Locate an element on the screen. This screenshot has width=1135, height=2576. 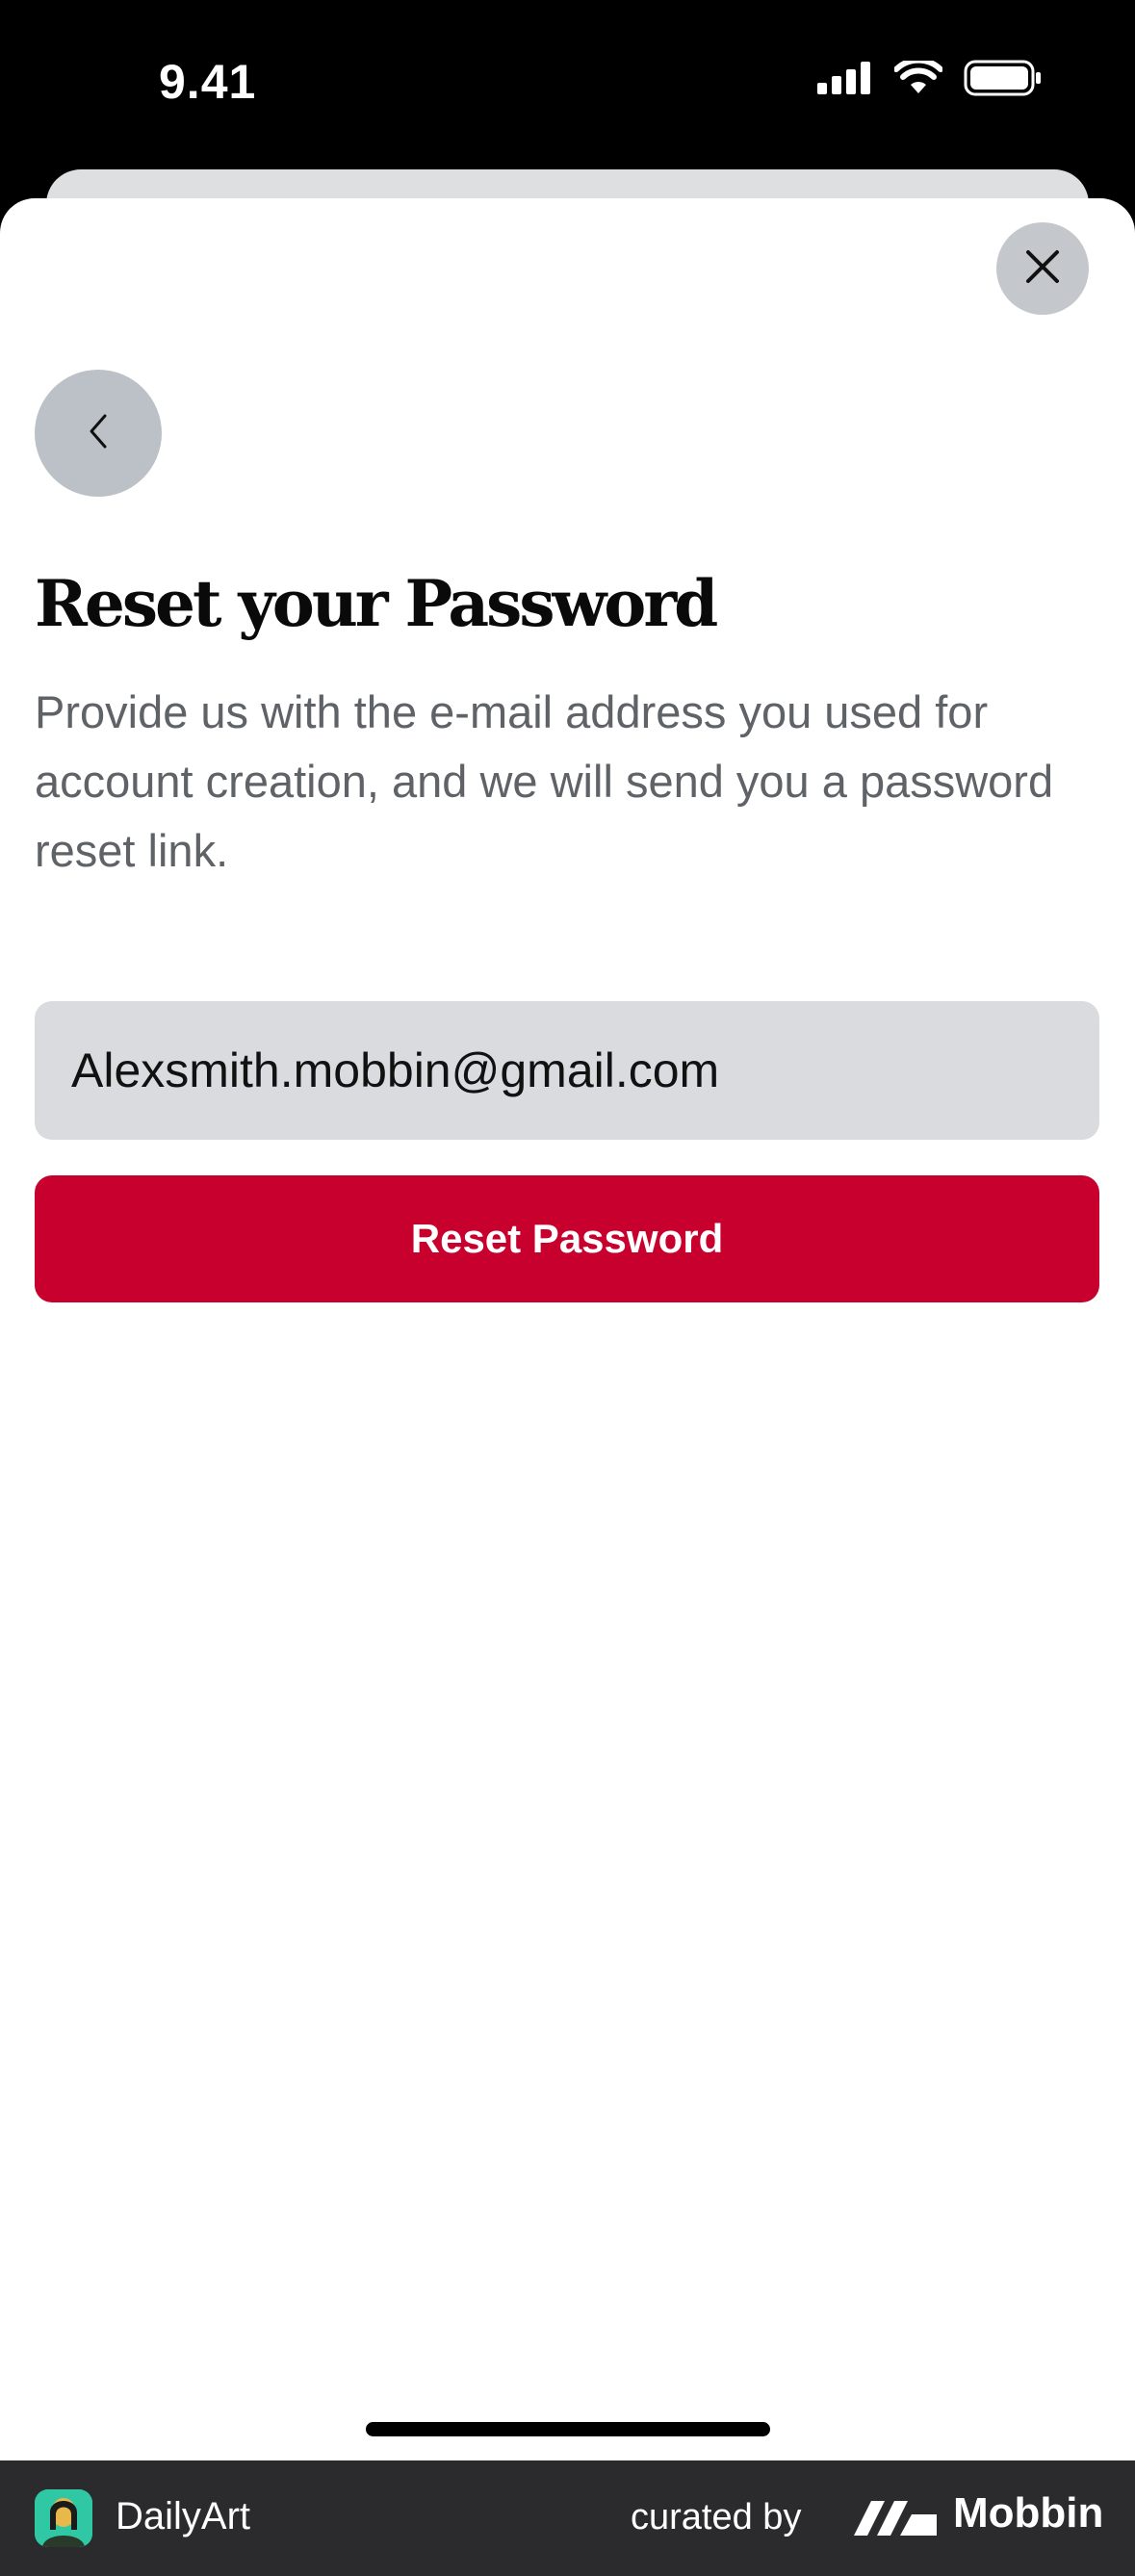
battery-icon is located at coordinates (1004, 80).